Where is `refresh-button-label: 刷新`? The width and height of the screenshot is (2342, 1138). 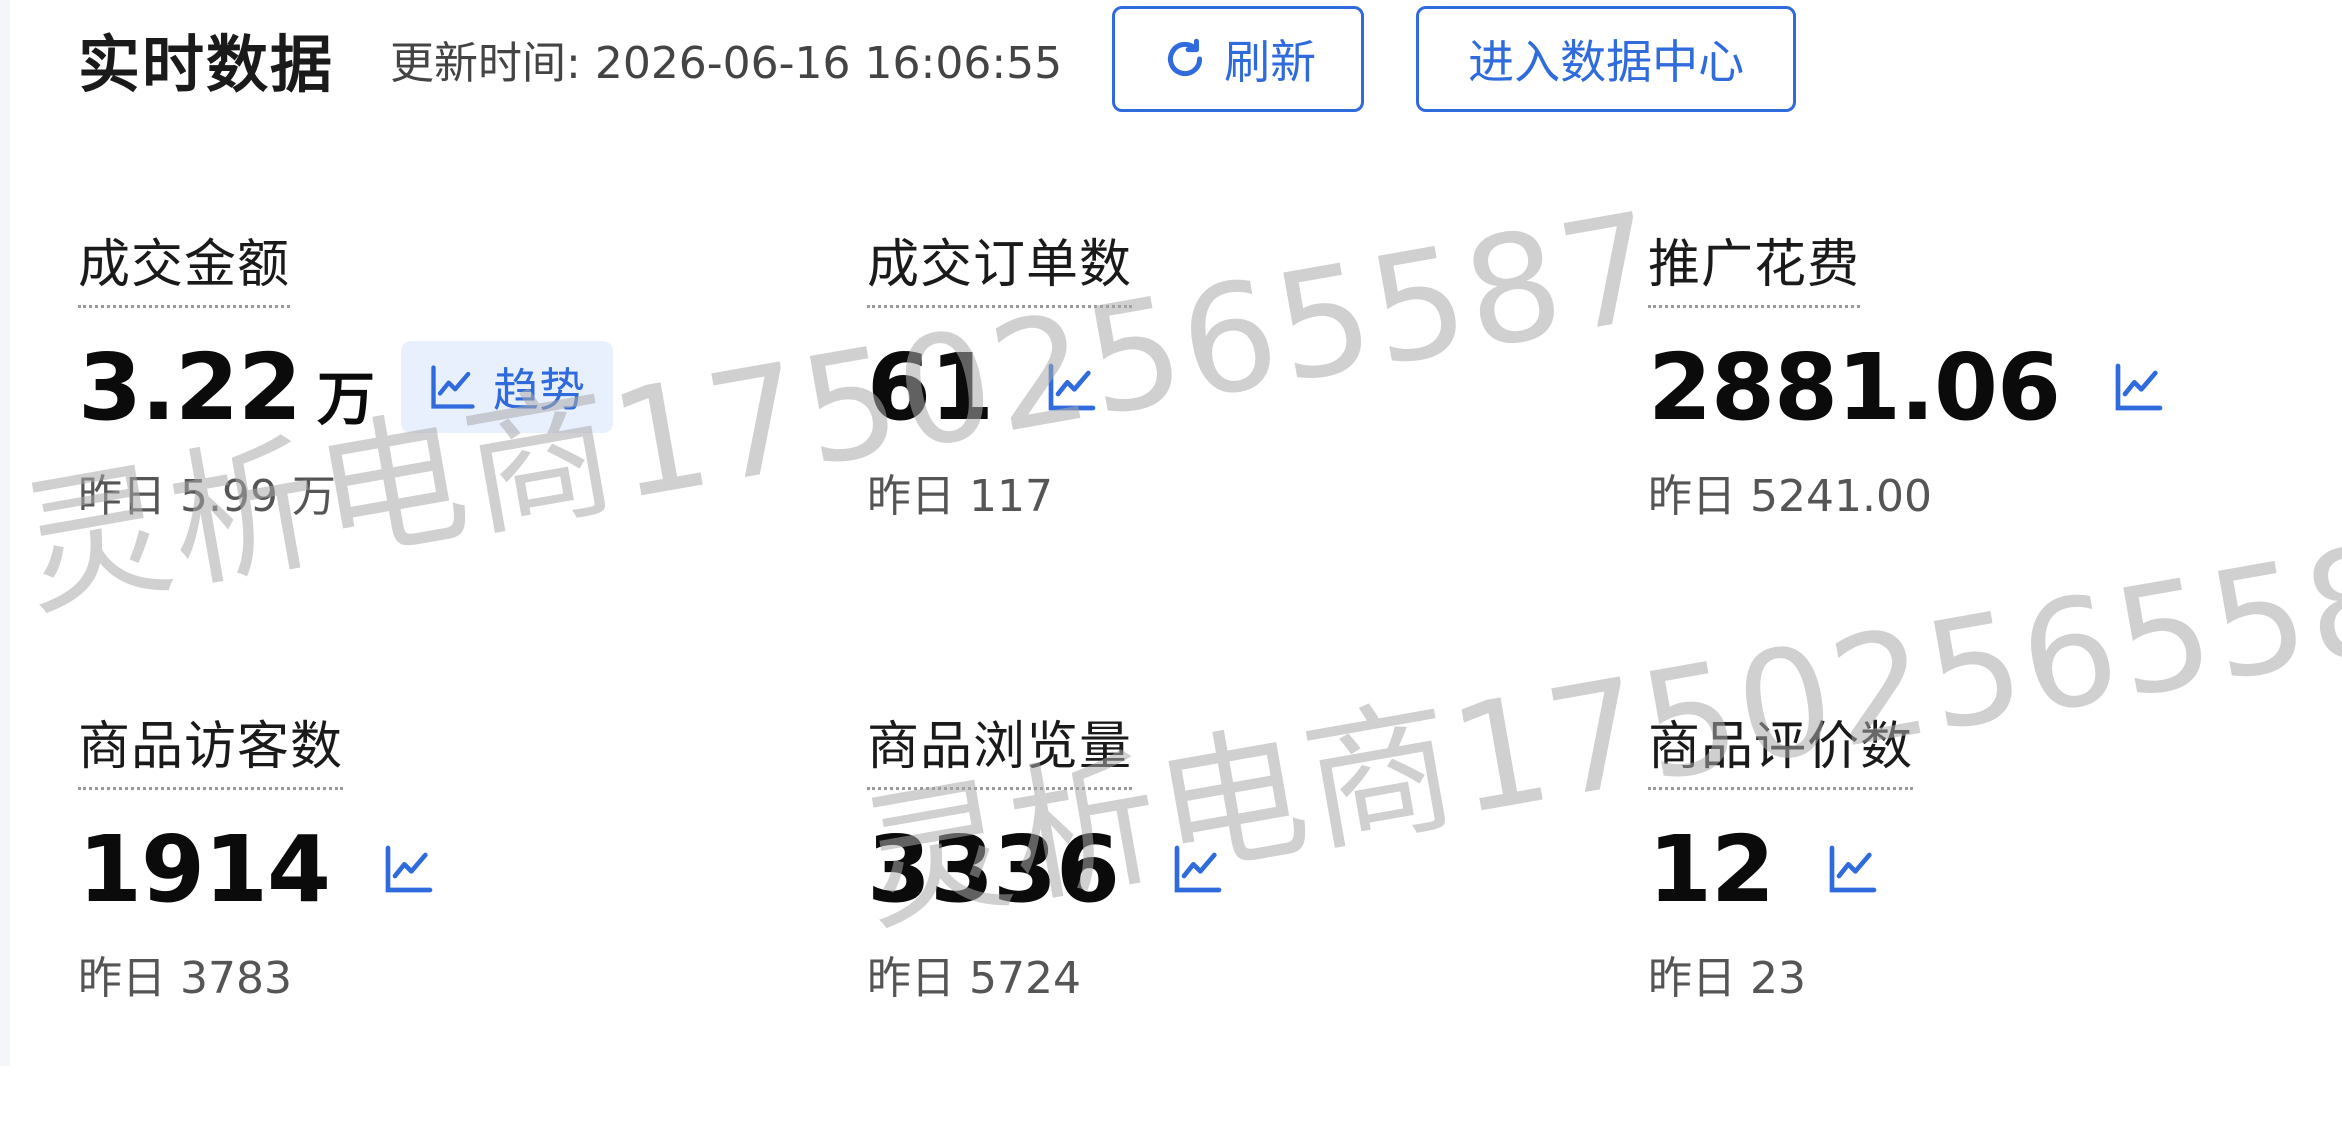
refresh-button-label: 刷新 is located at coordinates (1270, 62).